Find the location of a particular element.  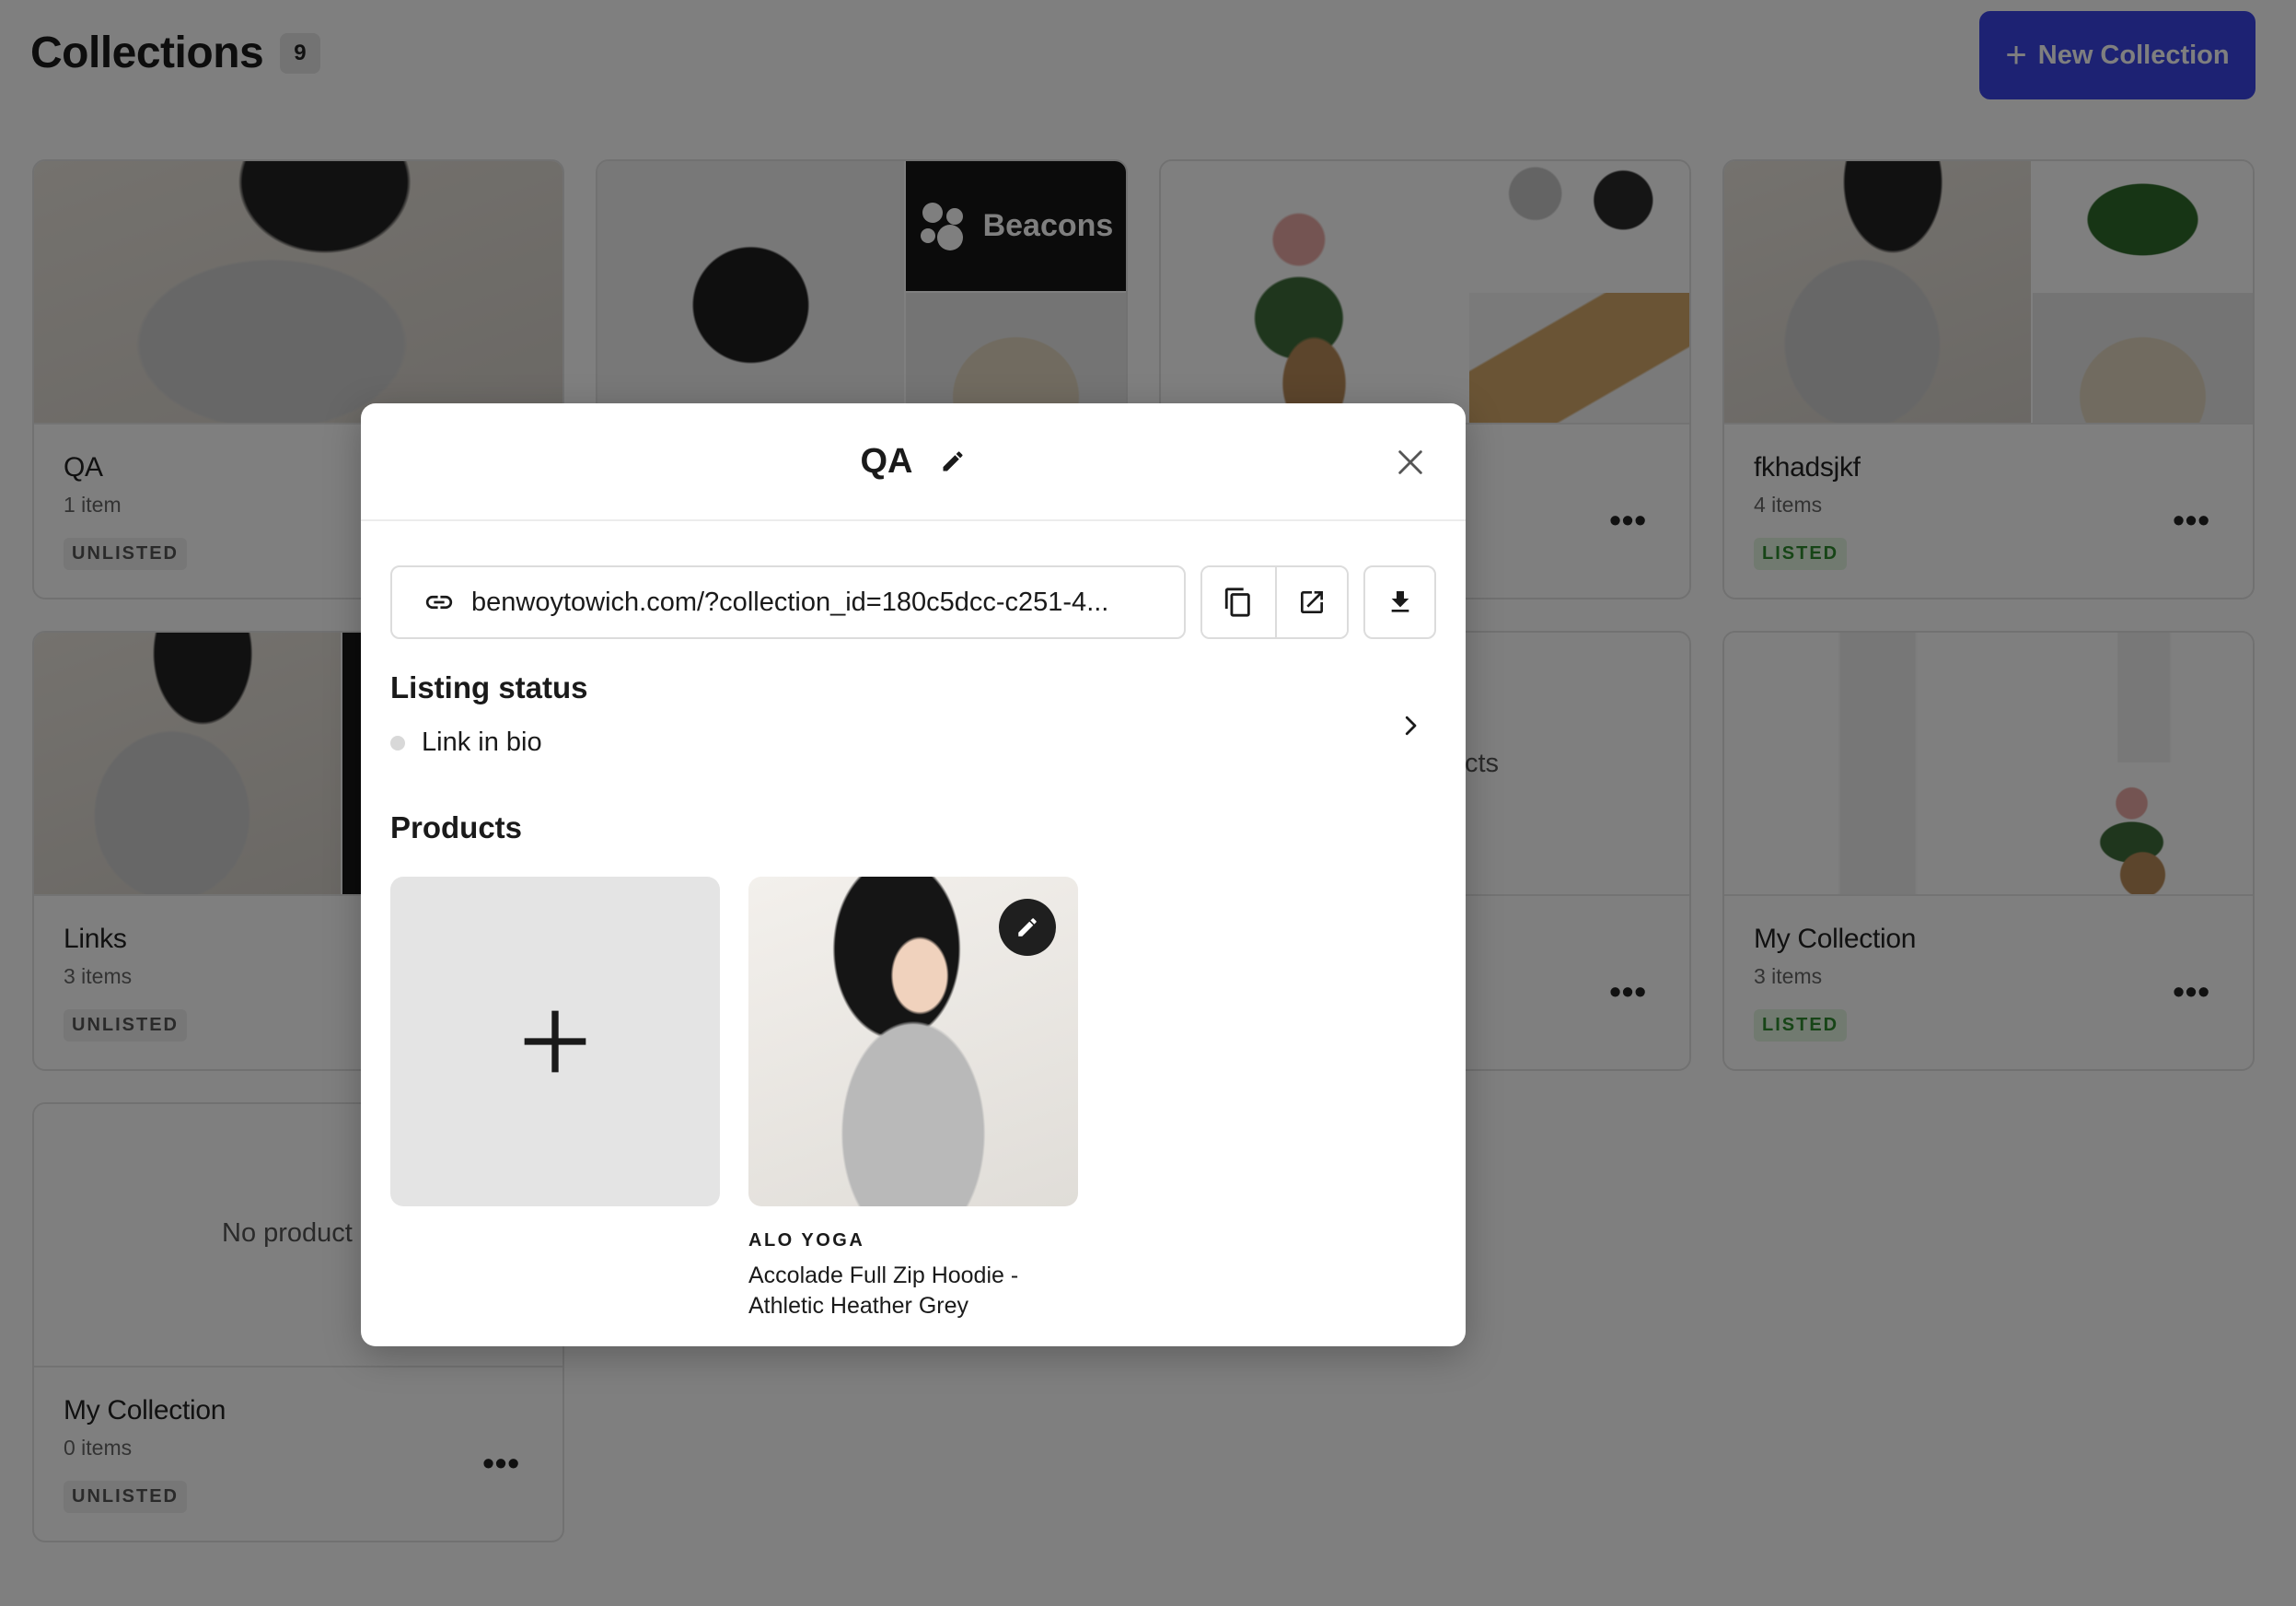

status-dot-icon is located at coordinates (397, 743).